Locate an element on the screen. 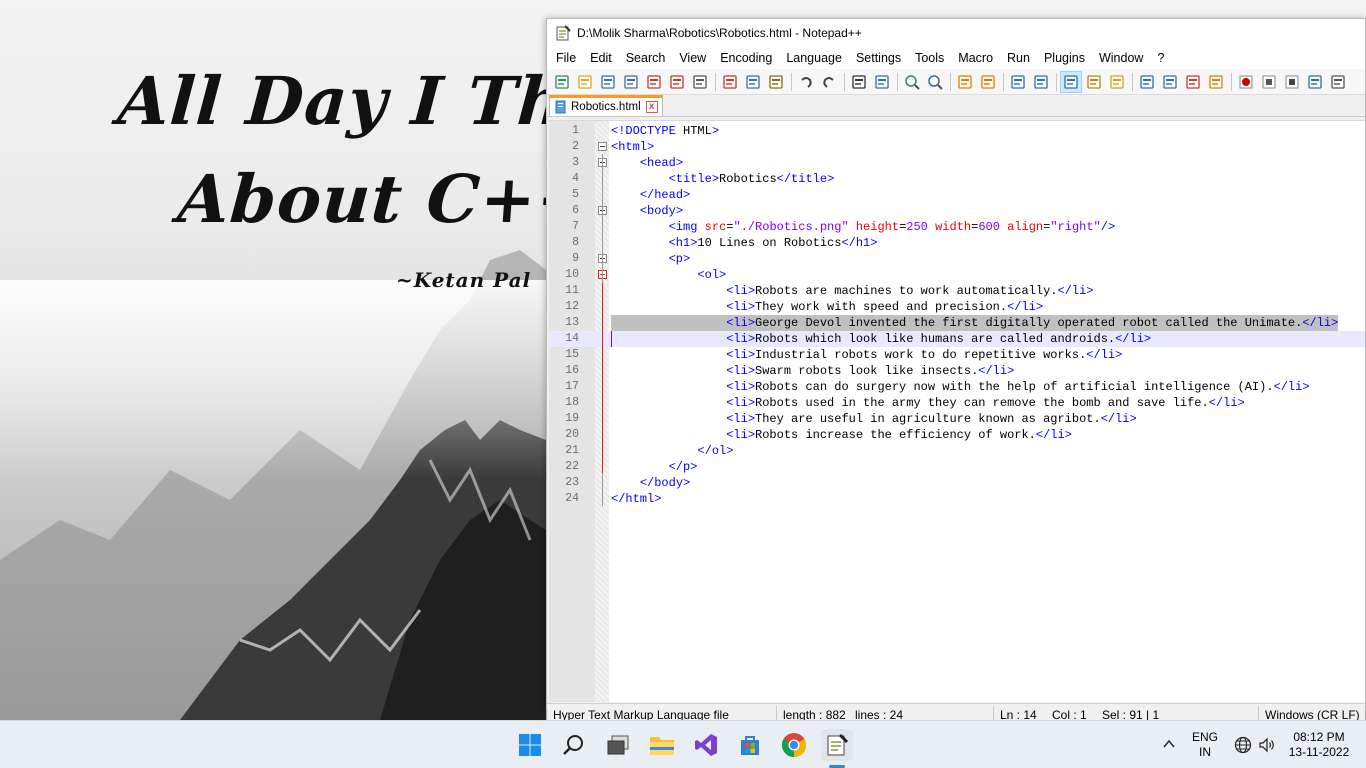 The width and height of the screenshot is (1366, 768). taskbar-search-button is located at coordinates (574, 745).